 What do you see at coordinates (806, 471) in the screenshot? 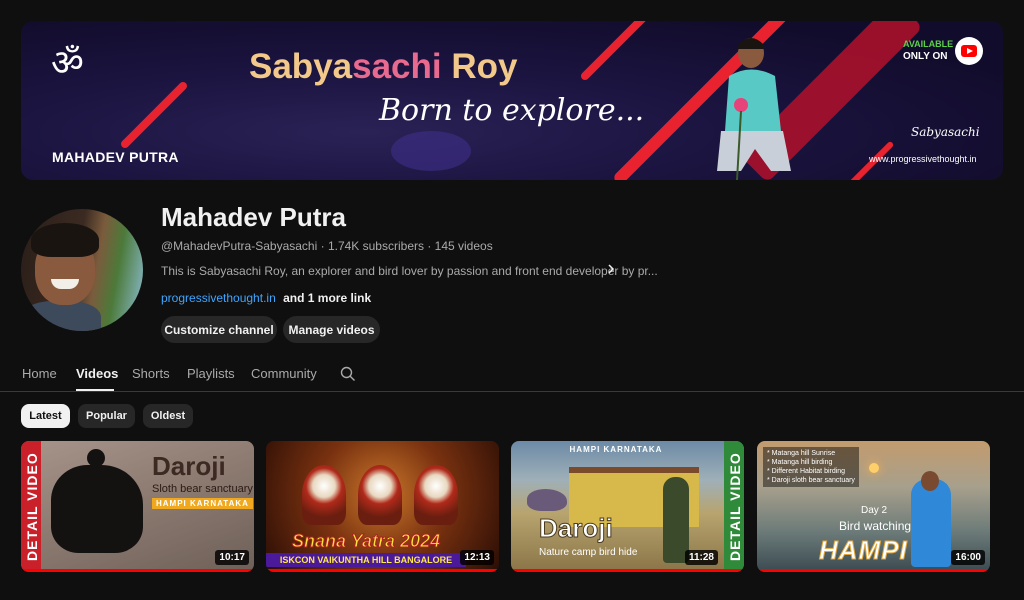
I see `video-note: * Different Habitat birding` at bounding box center [806, 471].